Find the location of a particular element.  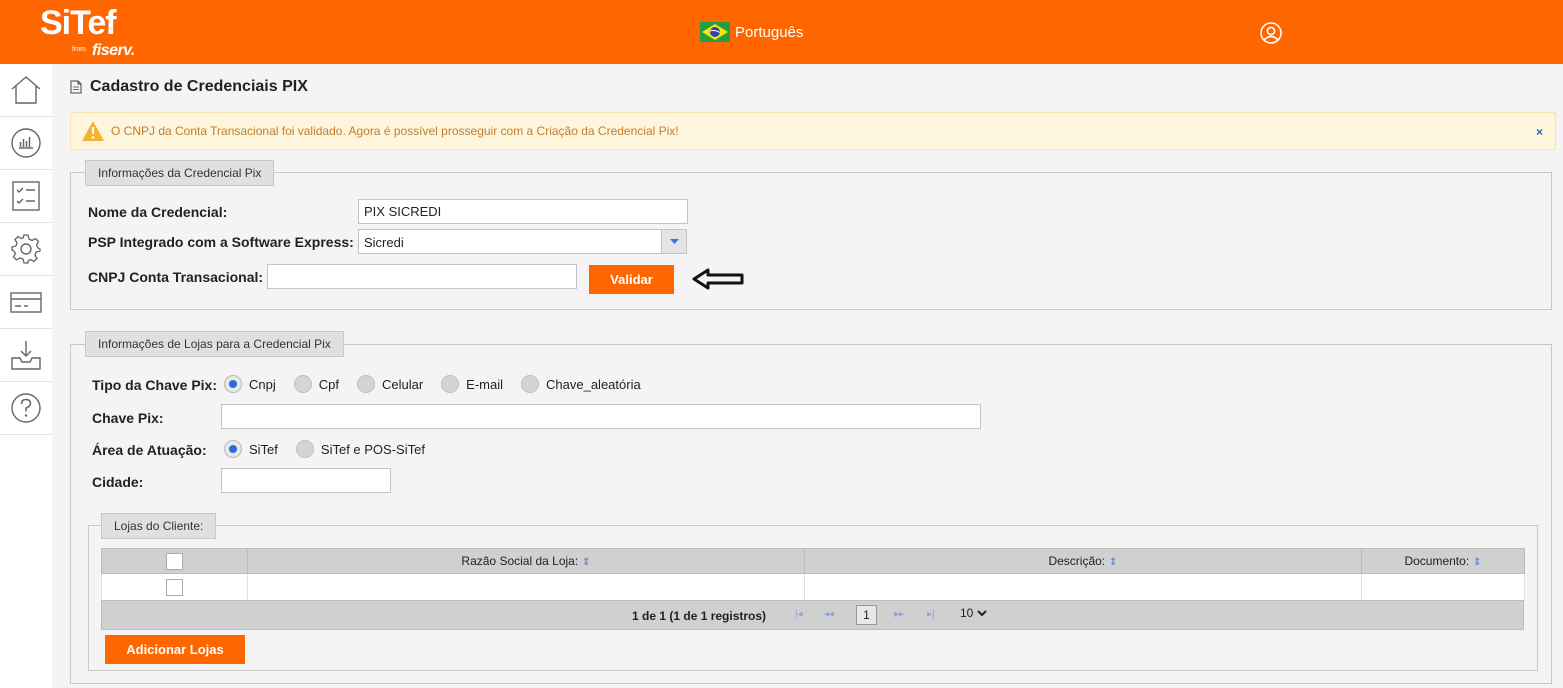

credential-name-input is located at coordinates (523, 211).